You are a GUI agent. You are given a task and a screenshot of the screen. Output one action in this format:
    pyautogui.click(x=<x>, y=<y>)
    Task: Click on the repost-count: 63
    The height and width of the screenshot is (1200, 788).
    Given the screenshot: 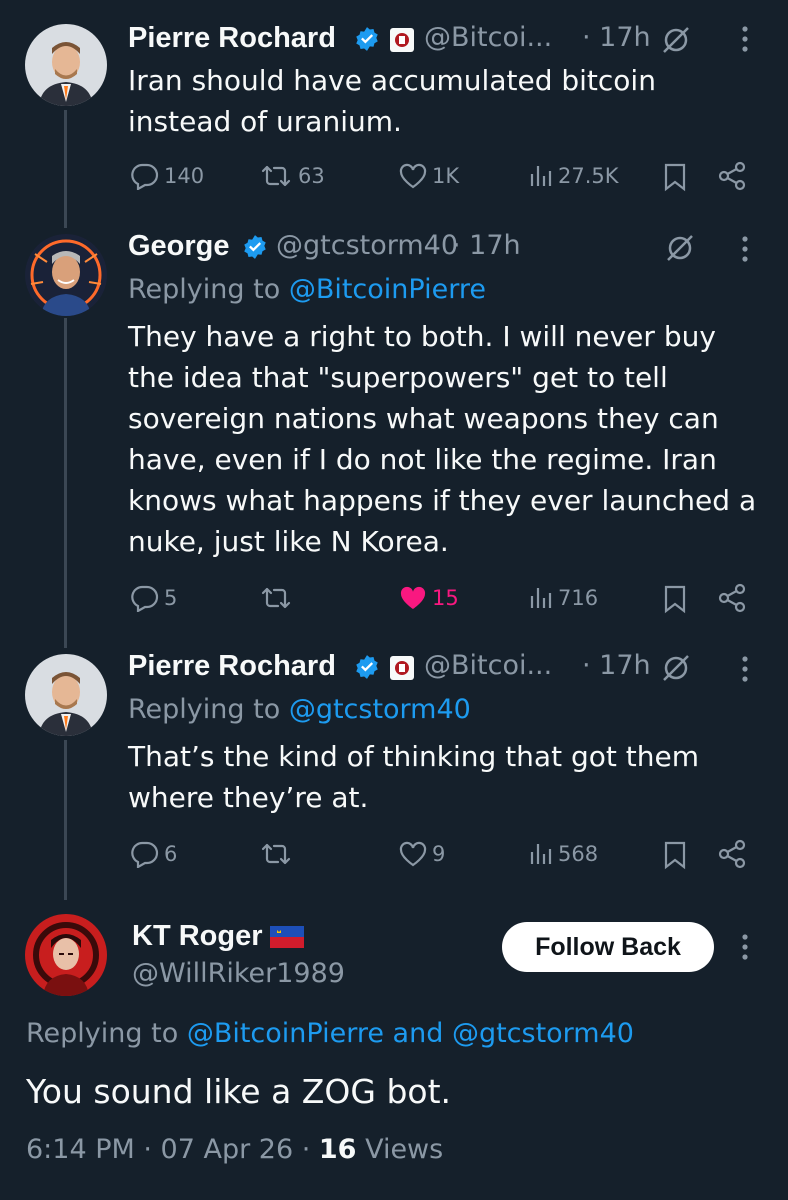 What is the action you would take?
    pyautogui.click(x=311, y=176)
    